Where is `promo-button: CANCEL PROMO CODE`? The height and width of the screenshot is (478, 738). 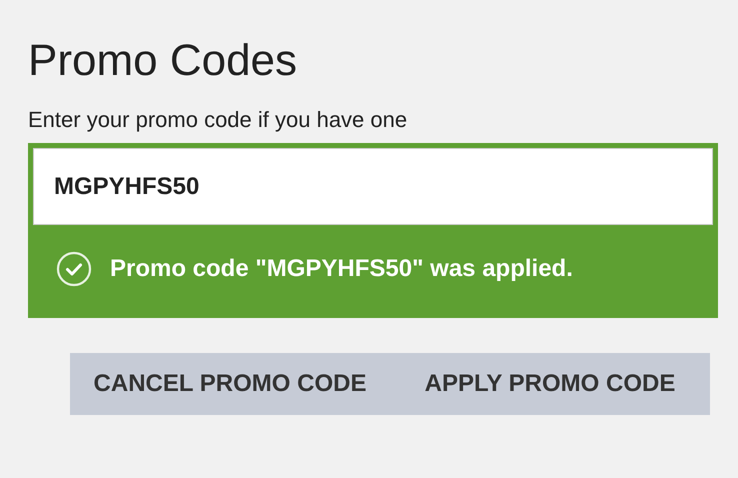 promo-button: CANCEL PROMO CODE is located at coordinates (230, 384).